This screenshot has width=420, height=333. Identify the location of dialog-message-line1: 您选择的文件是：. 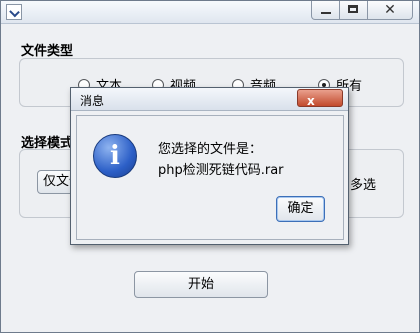
(210, 149).